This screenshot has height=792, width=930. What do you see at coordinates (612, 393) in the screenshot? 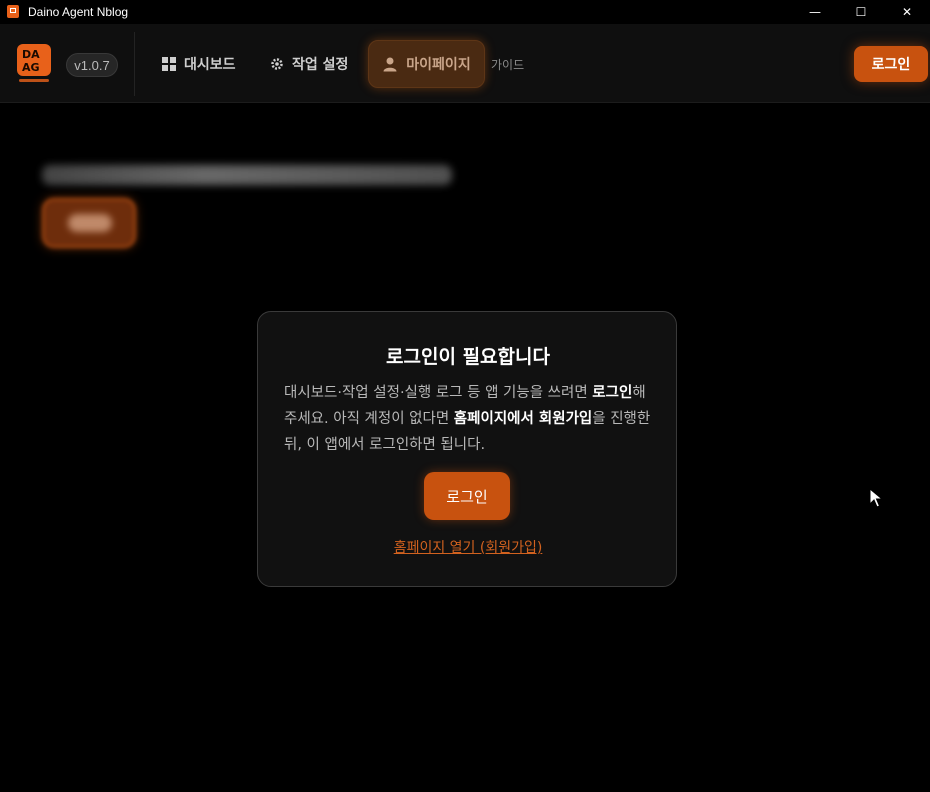
I see `modal-desc-bold-1: 로그인` at bounding box center [612, 393].